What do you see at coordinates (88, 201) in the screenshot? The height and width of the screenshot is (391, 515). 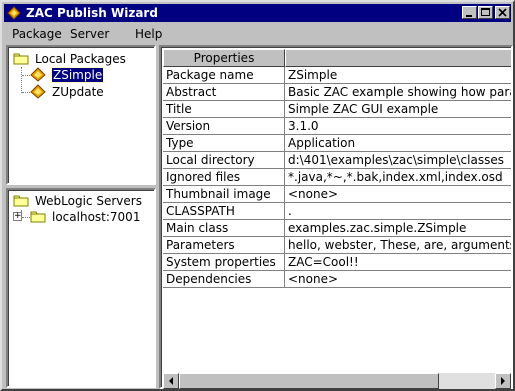 I see `tree-root-label: WebLogic Servers` at bounding box center [88, 201].